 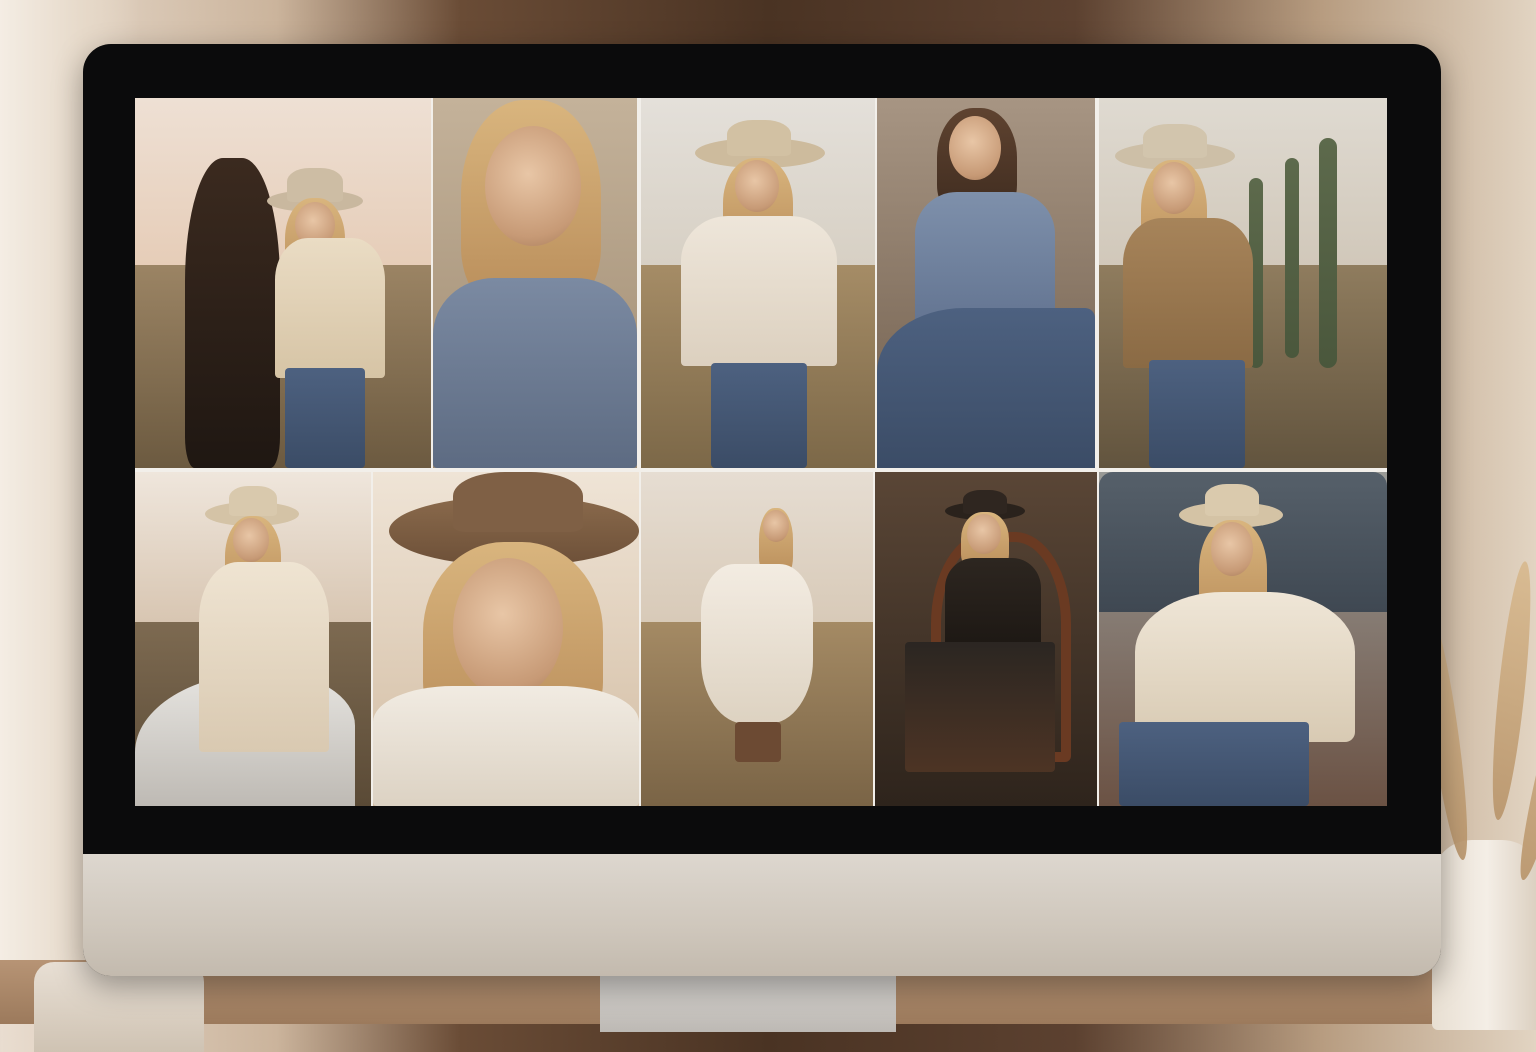 I want to click on pampas-grass, so click(x=1510, y=691).